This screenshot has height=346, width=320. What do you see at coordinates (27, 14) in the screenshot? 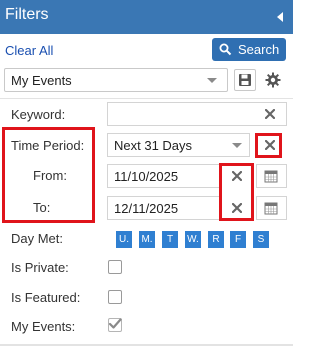
I see `panel-title: Filters` at bounding box center [27, 14].